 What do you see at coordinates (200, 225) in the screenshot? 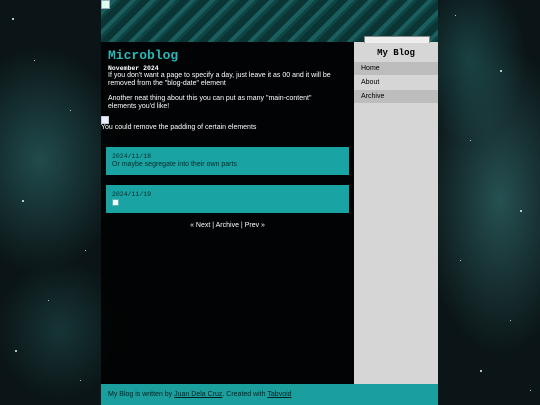
I see `next-link: « Next` at bounding box center [200, 225].